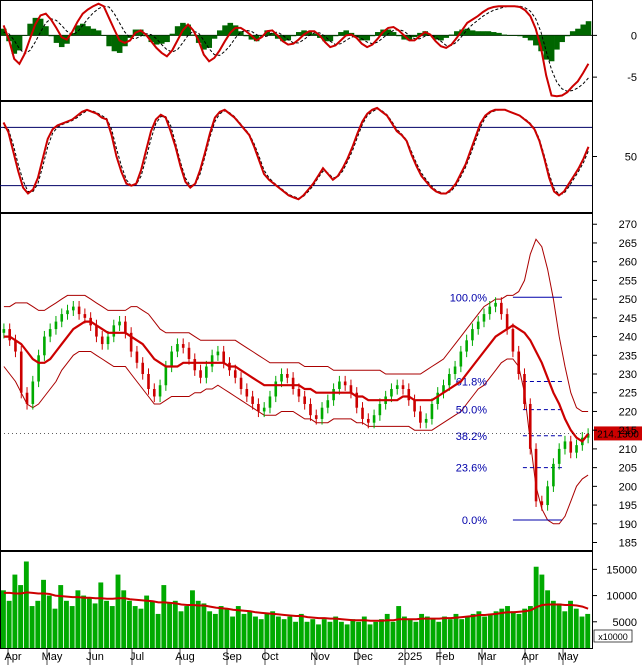 This screenshot has height=670, width=643. What do you see at coordinates (628, 450) in the screenshot?
I see `price-y-tick-label: 210` at bounding box center [628, 450].